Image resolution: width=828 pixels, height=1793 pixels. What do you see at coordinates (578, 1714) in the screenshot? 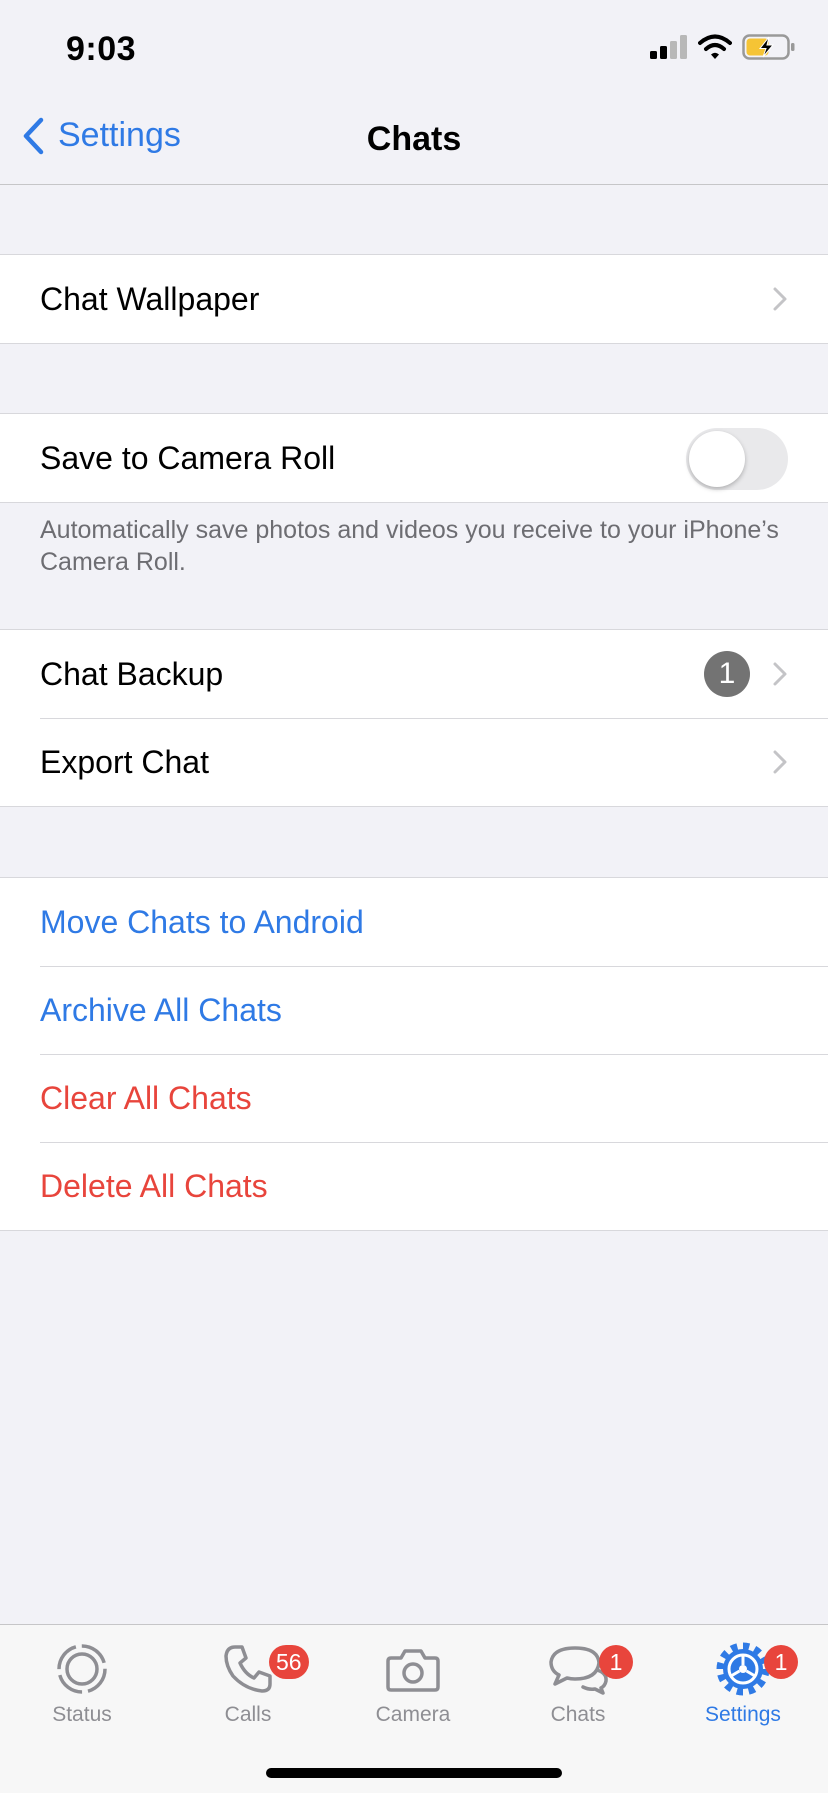
I see `tab-chats-label: Chats` at bounding box center [578, 1714].